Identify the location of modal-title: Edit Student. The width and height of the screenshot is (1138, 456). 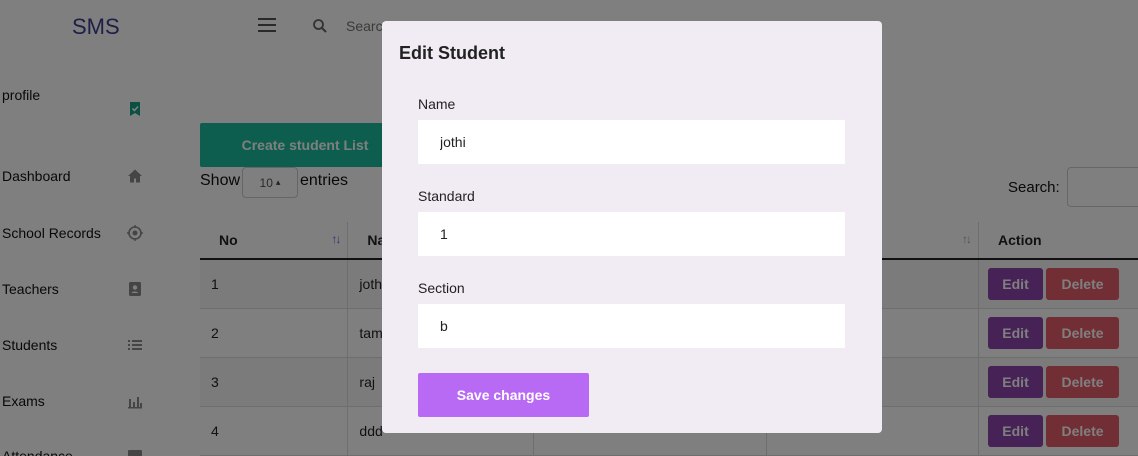
(452, 53).